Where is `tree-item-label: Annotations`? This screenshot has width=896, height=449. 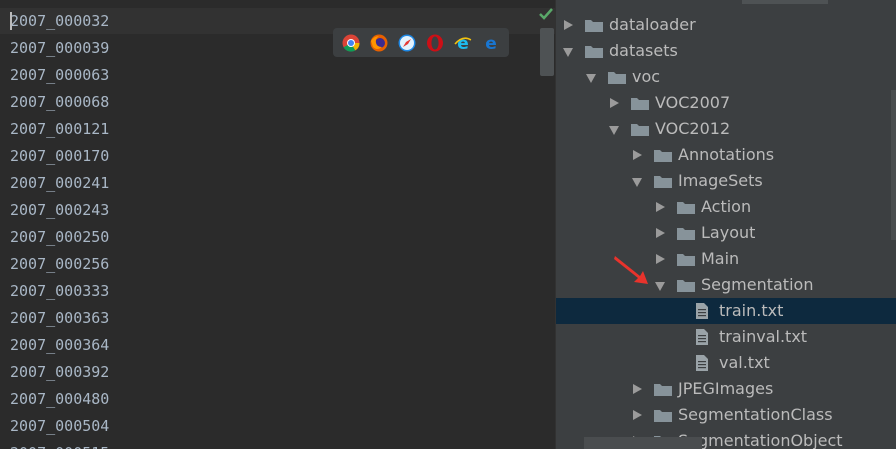
tree-item-label: Annotations is located at coordinates (726, 154).